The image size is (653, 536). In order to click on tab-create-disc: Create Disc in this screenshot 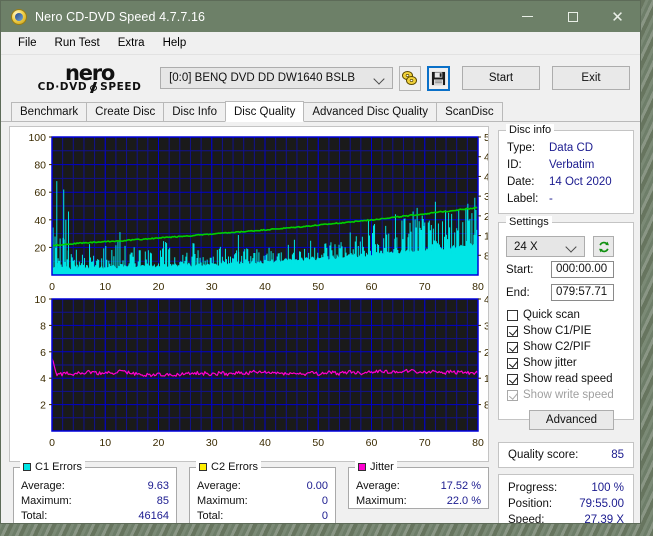, I will do `click(125, 111)`.